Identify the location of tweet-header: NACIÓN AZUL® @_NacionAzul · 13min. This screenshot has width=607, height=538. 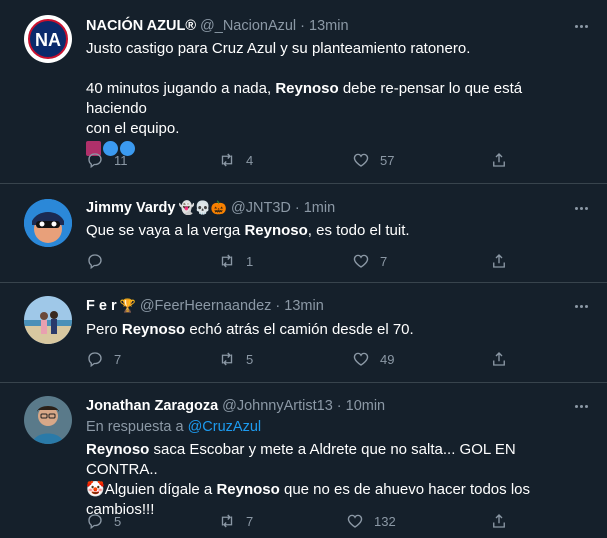
(333, 26).